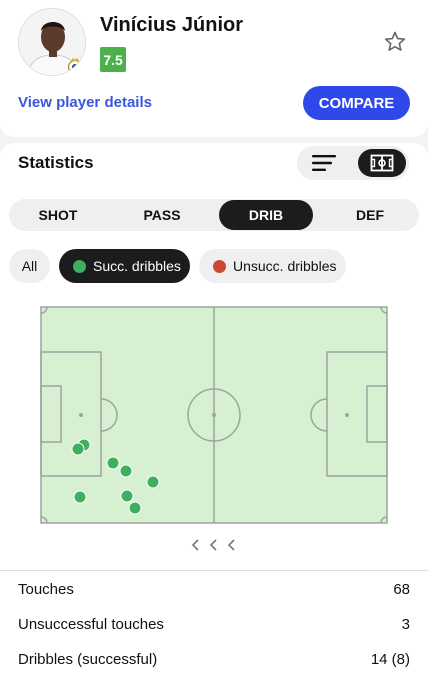 The height and width of the screenshot is (680, 428). What do you see at coordinates (91, 624) in the screenshot?
I see `stat-label: Unsuccessful touches` at bounding box center [91, 624].